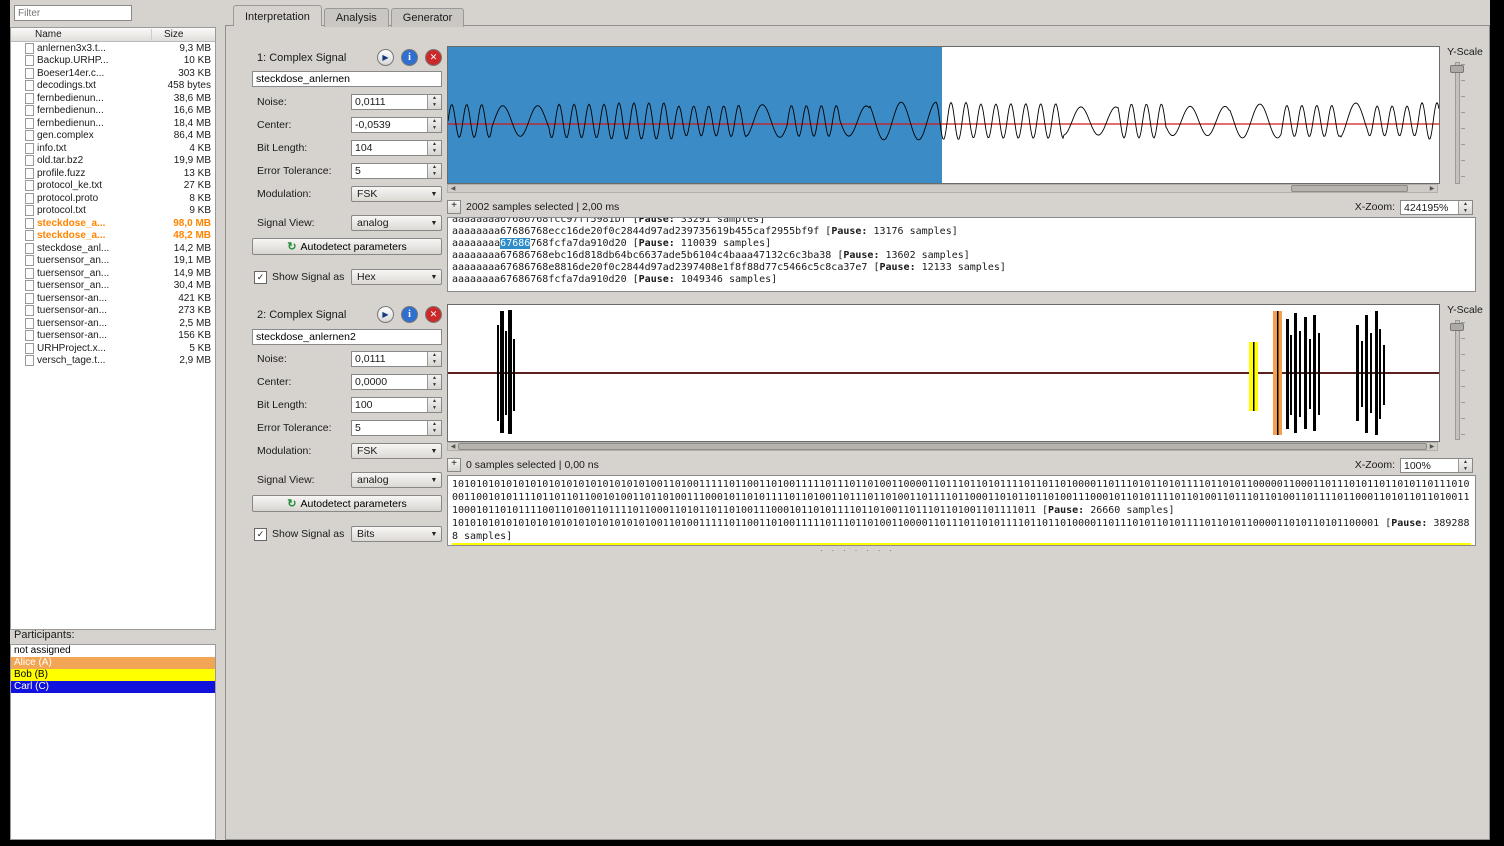 This screenshot has height=846, width=1504. I want to click on scroll-track, so click(942, 446).